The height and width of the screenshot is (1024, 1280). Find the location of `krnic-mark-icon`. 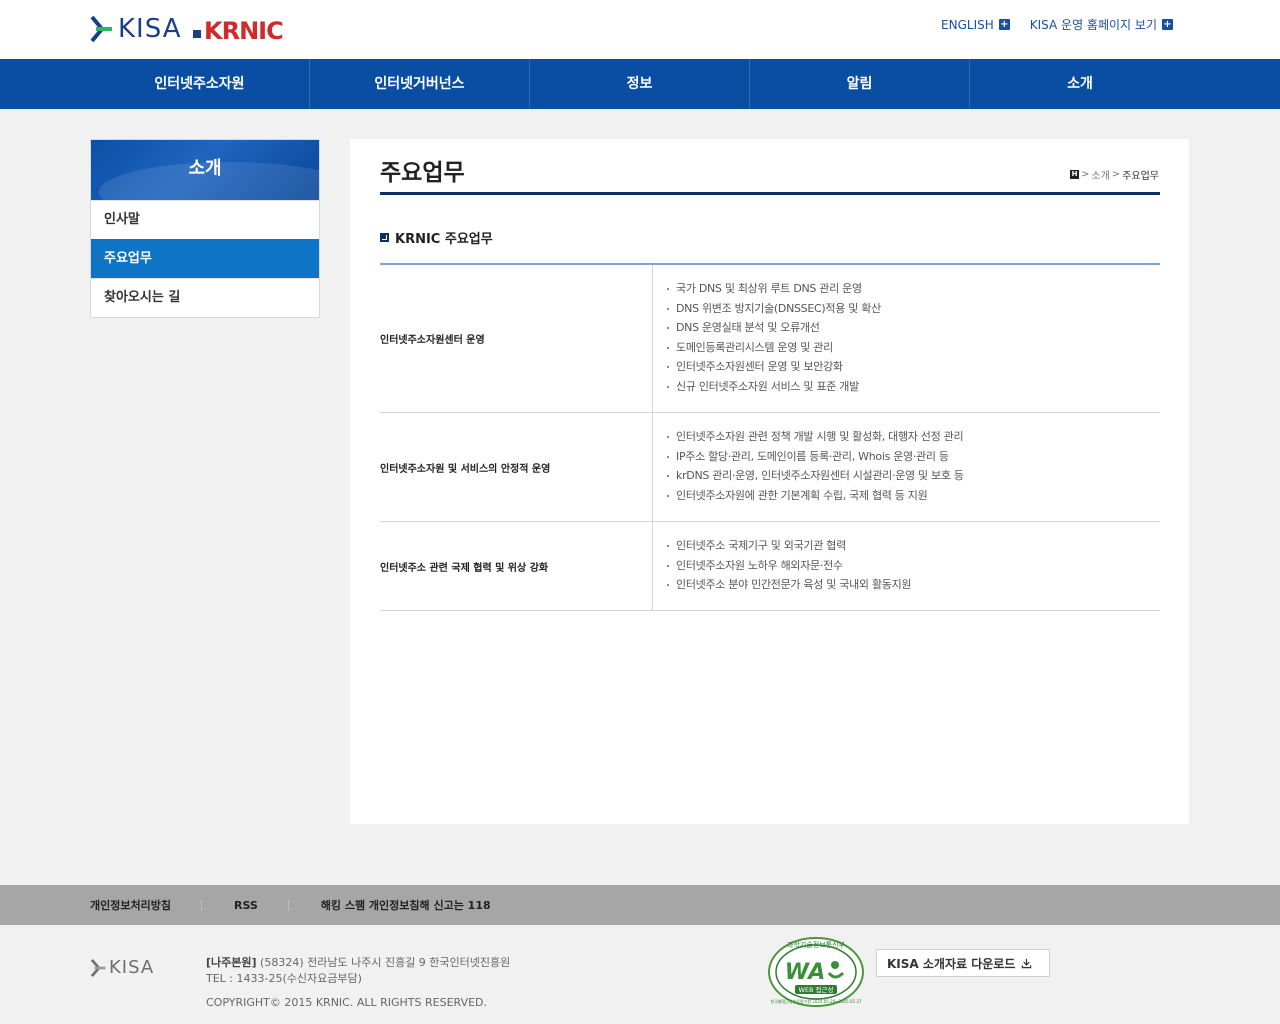

krnic-mark-icon is located at coordinates (197, 34).